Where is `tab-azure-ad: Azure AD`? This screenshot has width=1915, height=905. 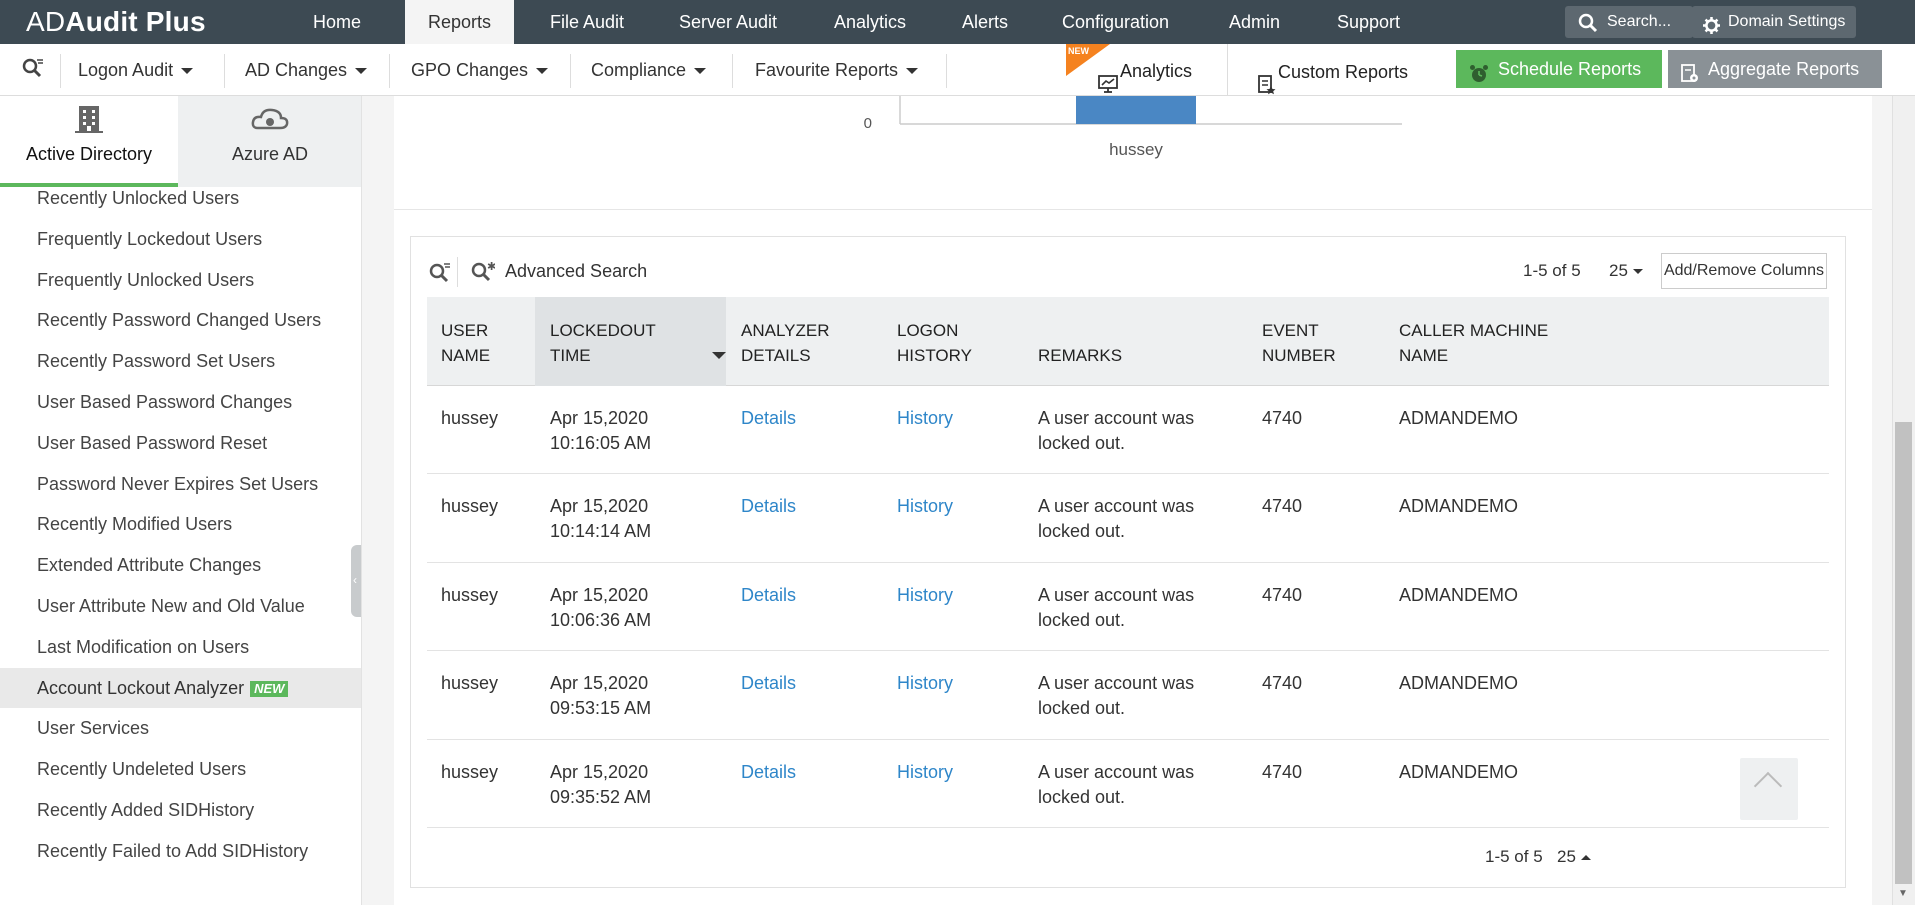
tab-azure-ad: Azure AD is located at coordinates (269, 141).